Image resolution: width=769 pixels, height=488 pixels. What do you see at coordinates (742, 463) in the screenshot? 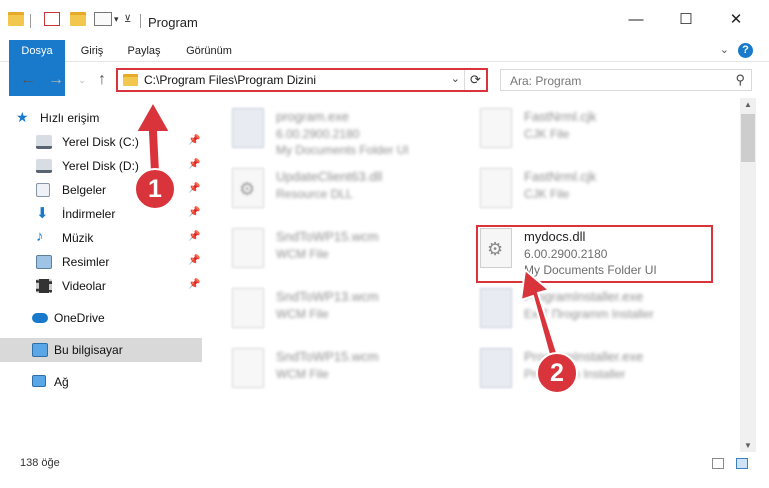
I see `large-icons-view-icon` at bounding box center [742, 463].